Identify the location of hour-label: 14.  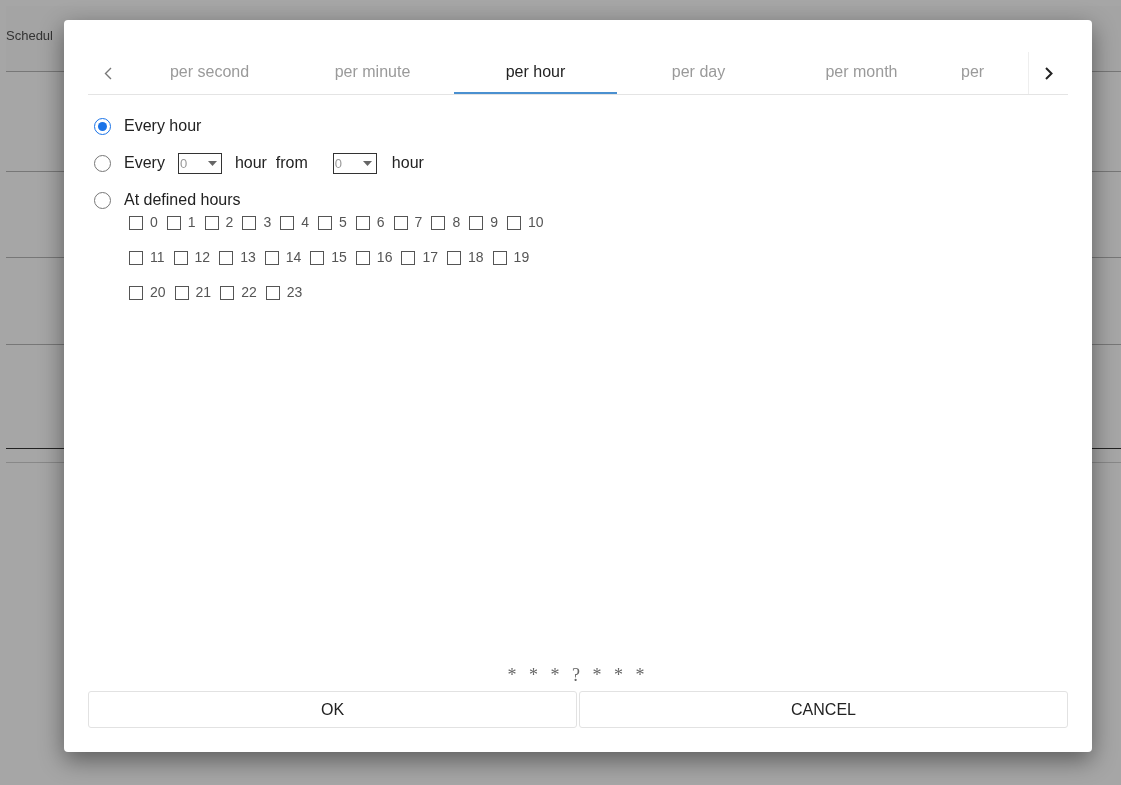
(293, 257).